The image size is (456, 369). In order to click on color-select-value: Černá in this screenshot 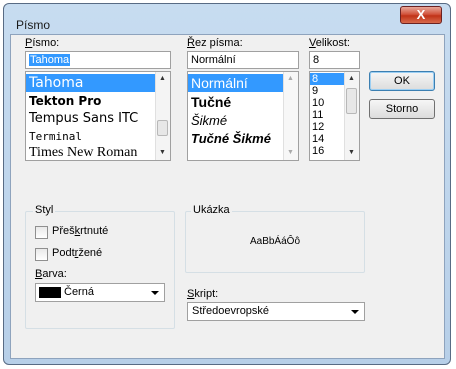, I will do `click(79, 292)`.